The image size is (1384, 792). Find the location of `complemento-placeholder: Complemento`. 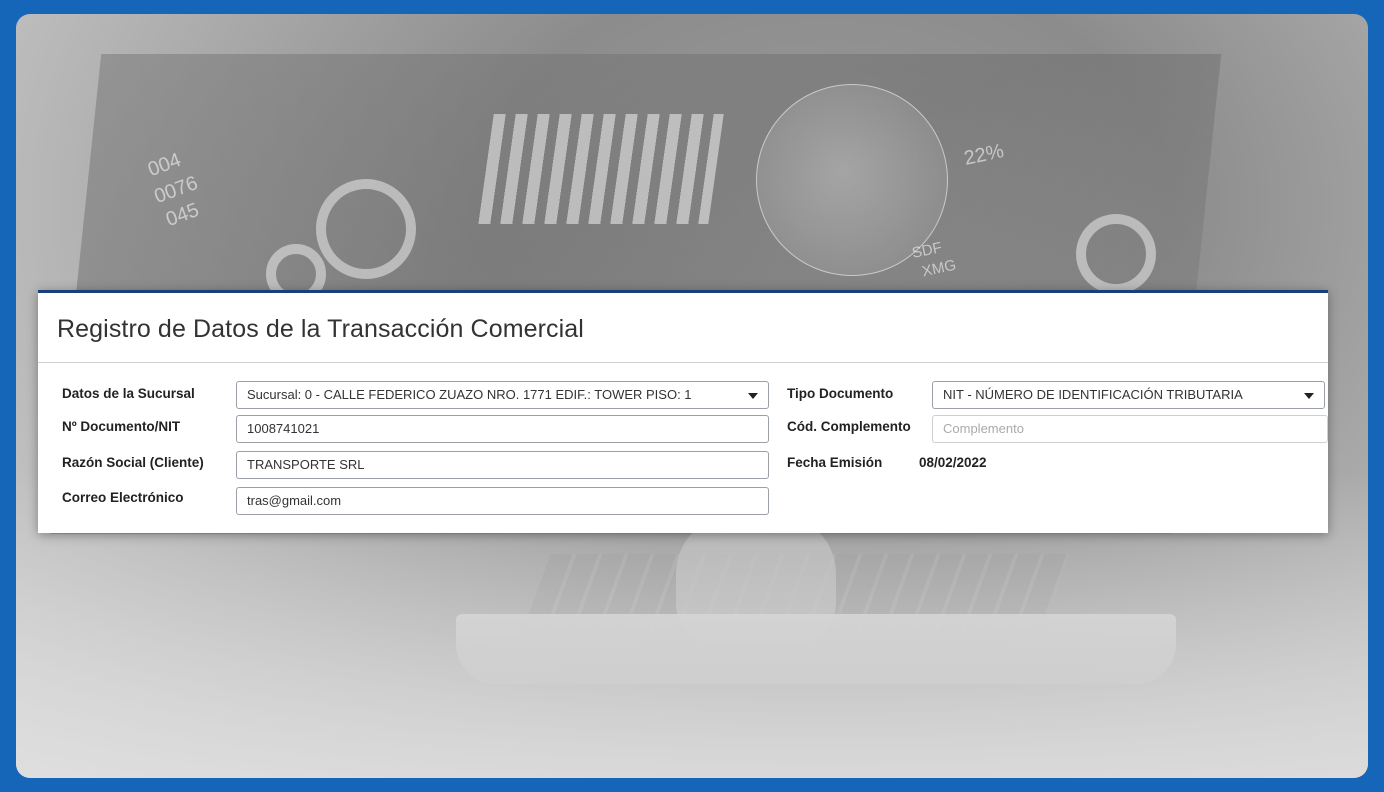

complemento-placeholder: Complemento is located at coordinates (983, 428).